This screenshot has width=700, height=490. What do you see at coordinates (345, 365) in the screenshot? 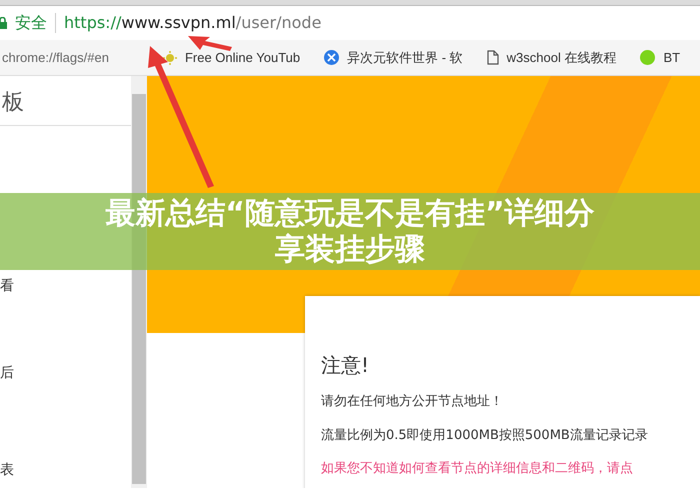
I see `notice-heading: 注意!` at bounding box center [345, 365].